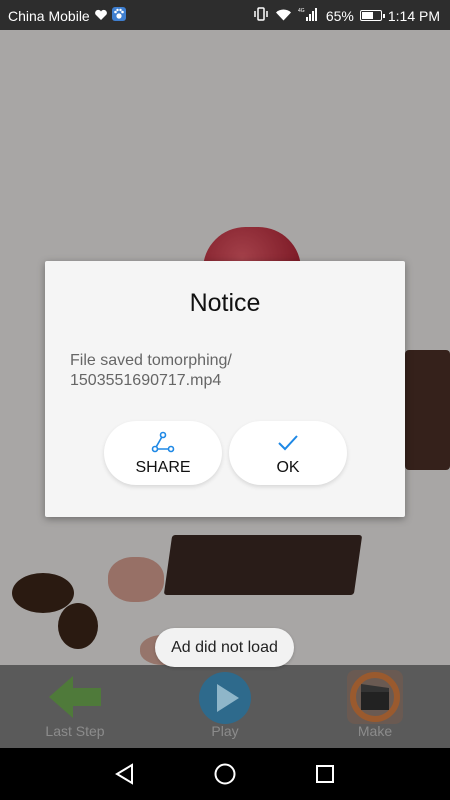 This screenshot has width=450, height=800. What do you see at coordinates (367, 15) in the screenshot?
I see `battery-level-fill` at bounding box center [367, 15].